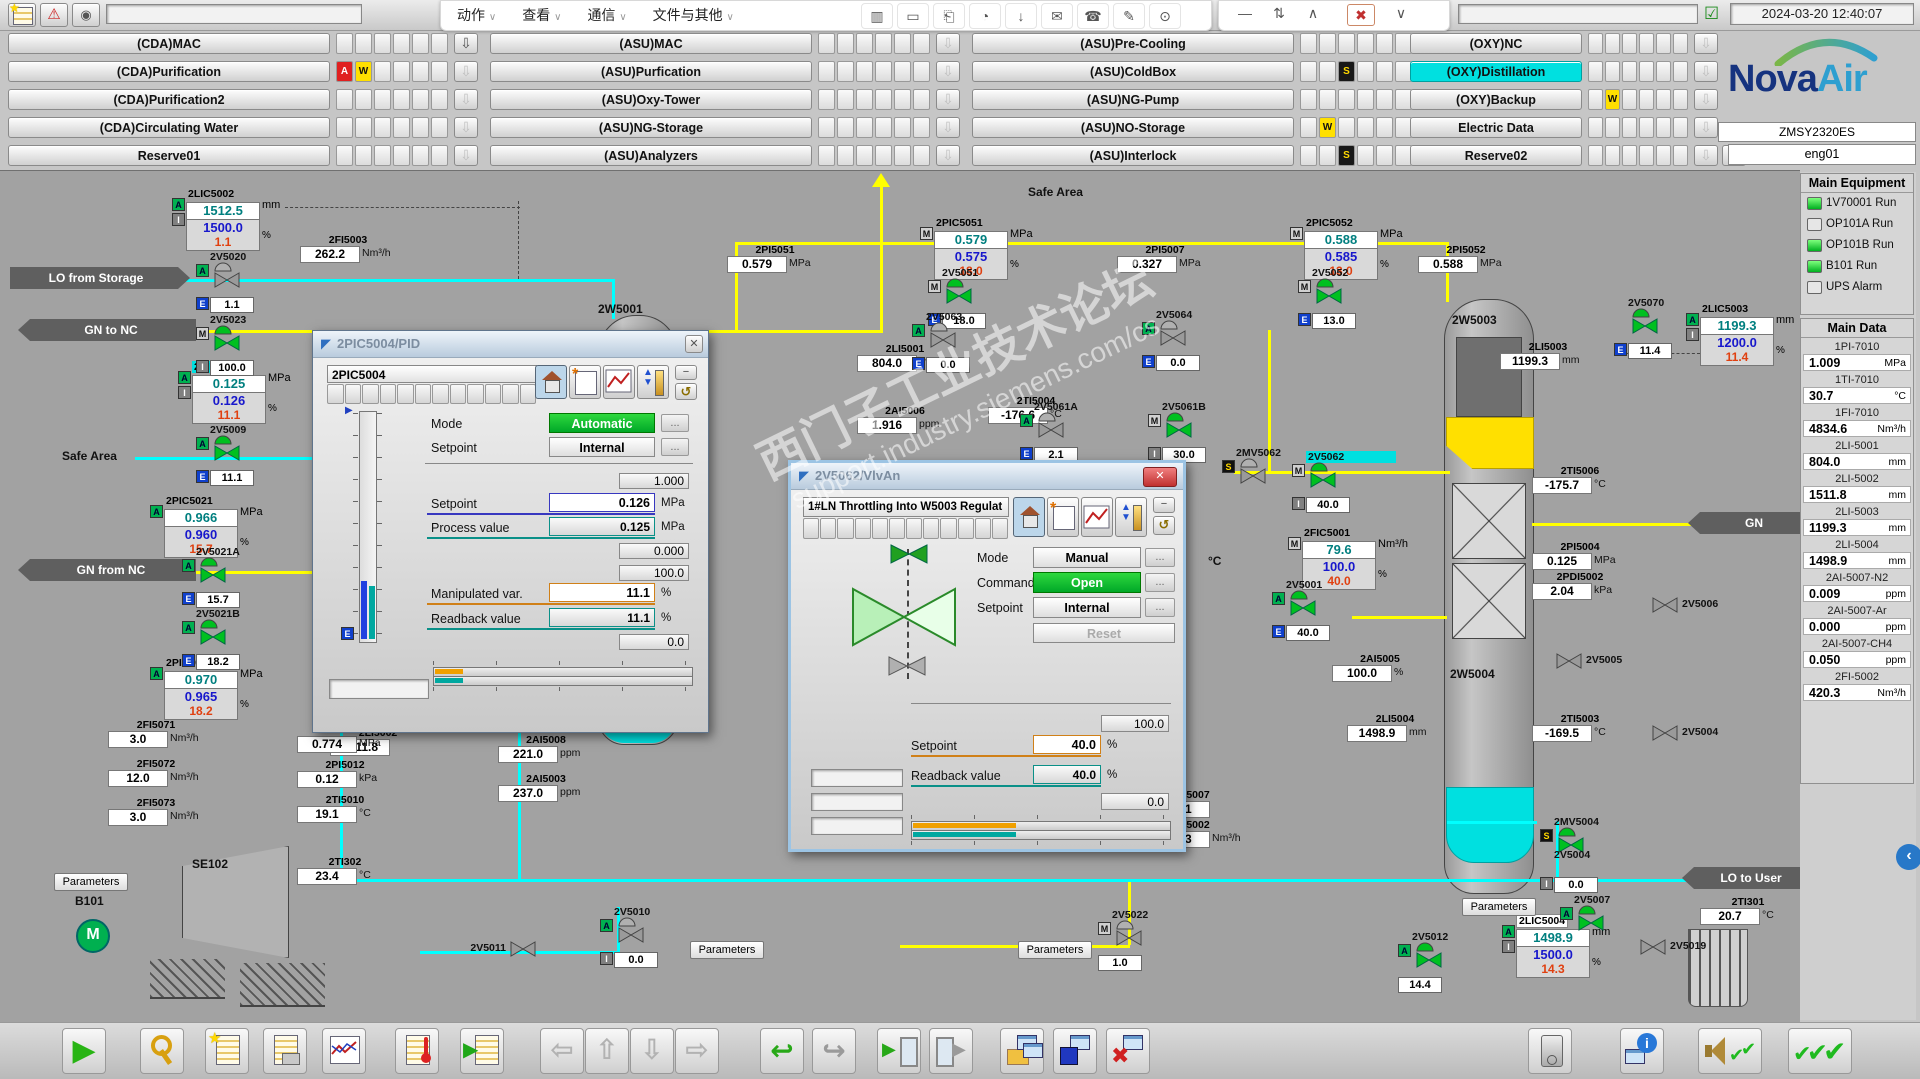 This screenshot has width=1920, height=1079. Describe the element at coordinates (1313, 13) in the screenshot. I see `collapse-icon: ∧` at that location.